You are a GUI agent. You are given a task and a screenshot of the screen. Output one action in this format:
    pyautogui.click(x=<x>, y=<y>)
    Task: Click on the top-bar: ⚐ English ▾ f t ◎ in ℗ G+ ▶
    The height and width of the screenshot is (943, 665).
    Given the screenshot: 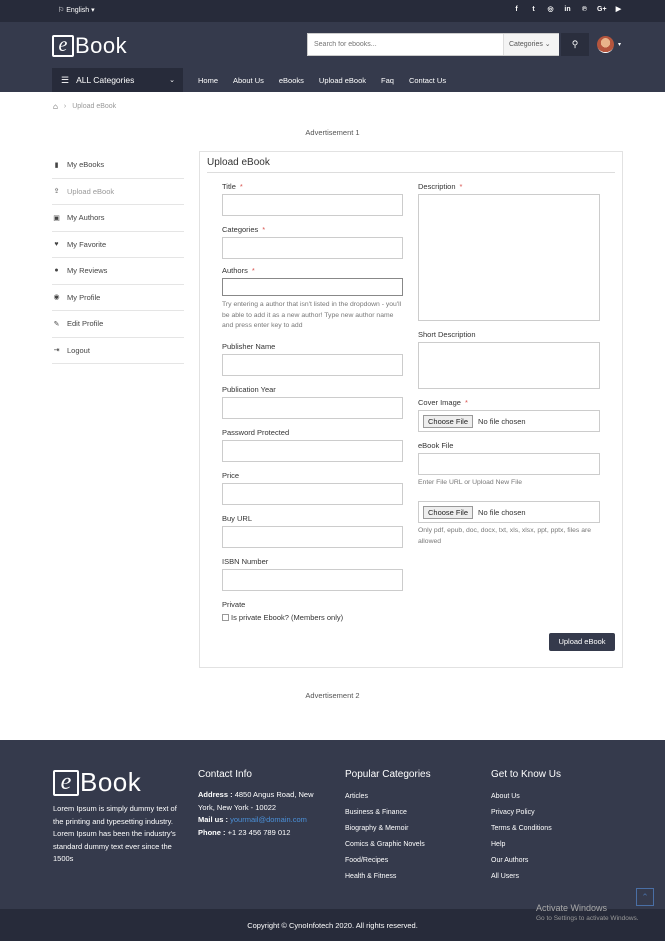 What is the action you would take?
    pyautogui.click(x=332, y=11)
    